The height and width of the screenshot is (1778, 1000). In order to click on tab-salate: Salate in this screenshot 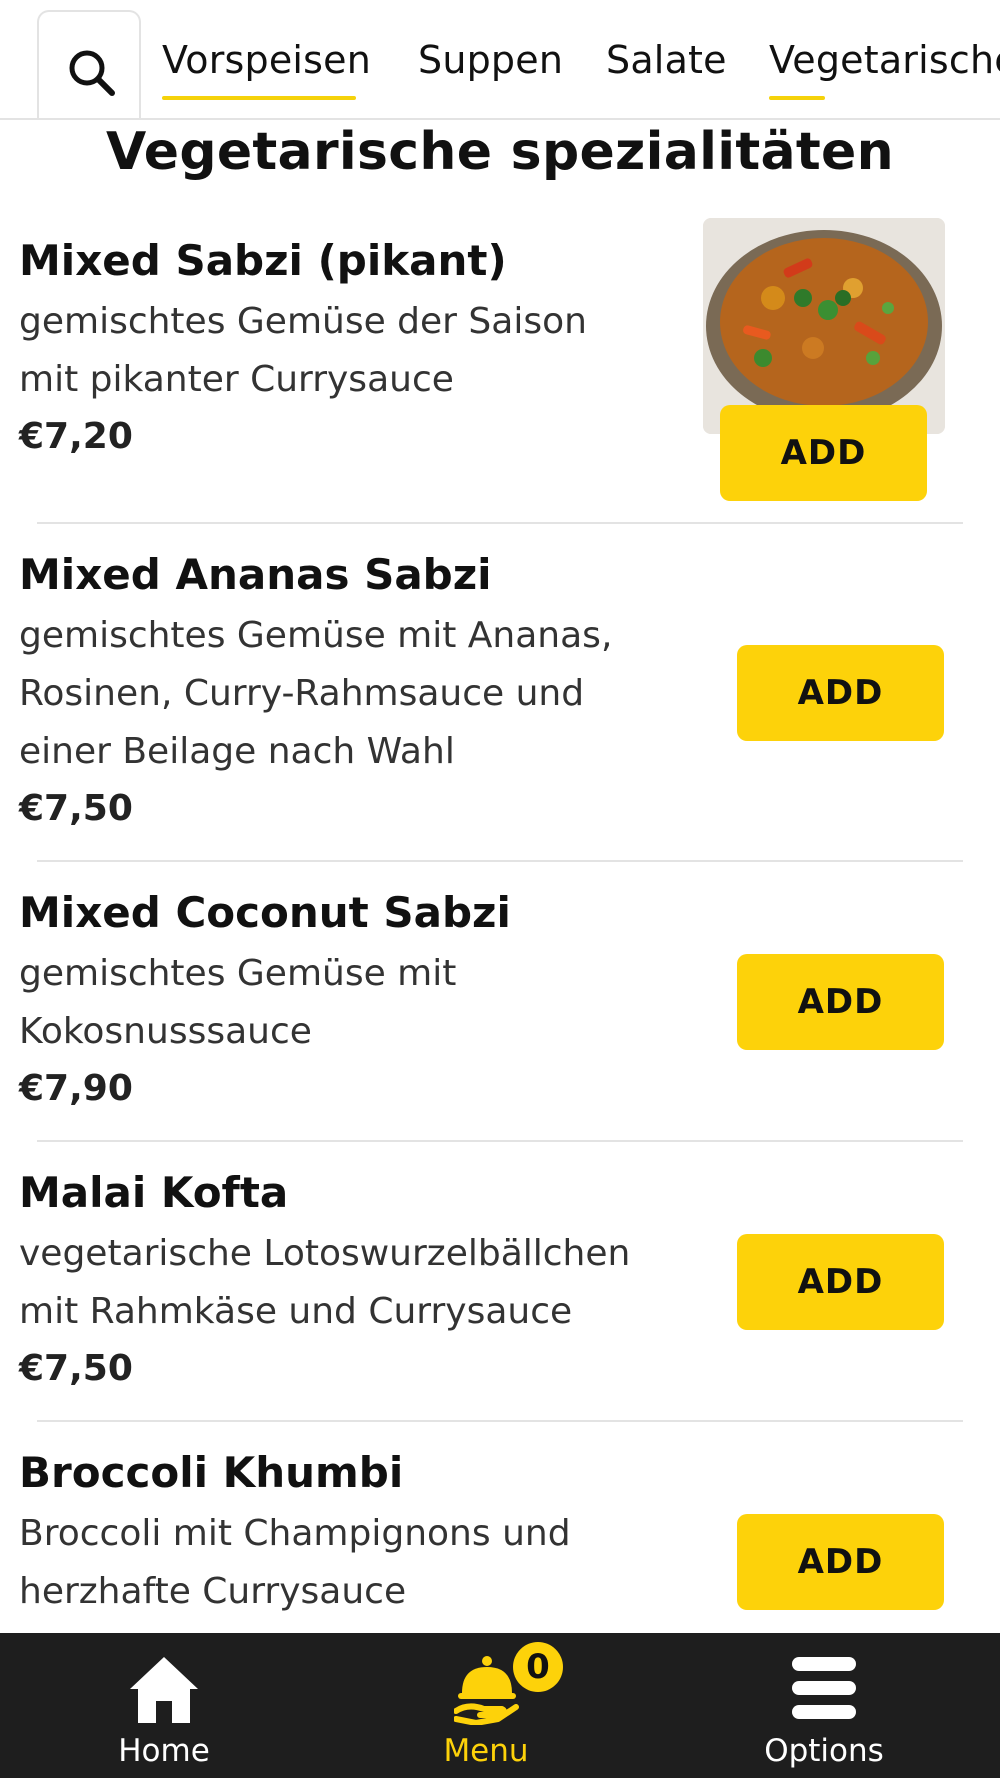, I will do `click(666, 60)`.